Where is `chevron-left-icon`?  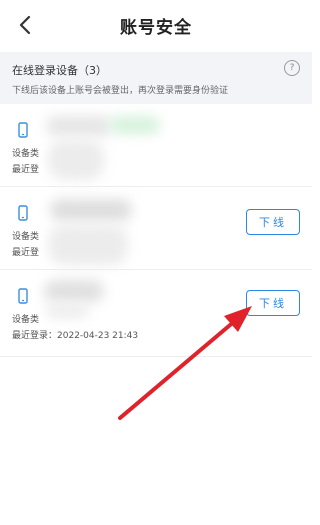
chevron-left-icon is located at coordinates (25, 25).